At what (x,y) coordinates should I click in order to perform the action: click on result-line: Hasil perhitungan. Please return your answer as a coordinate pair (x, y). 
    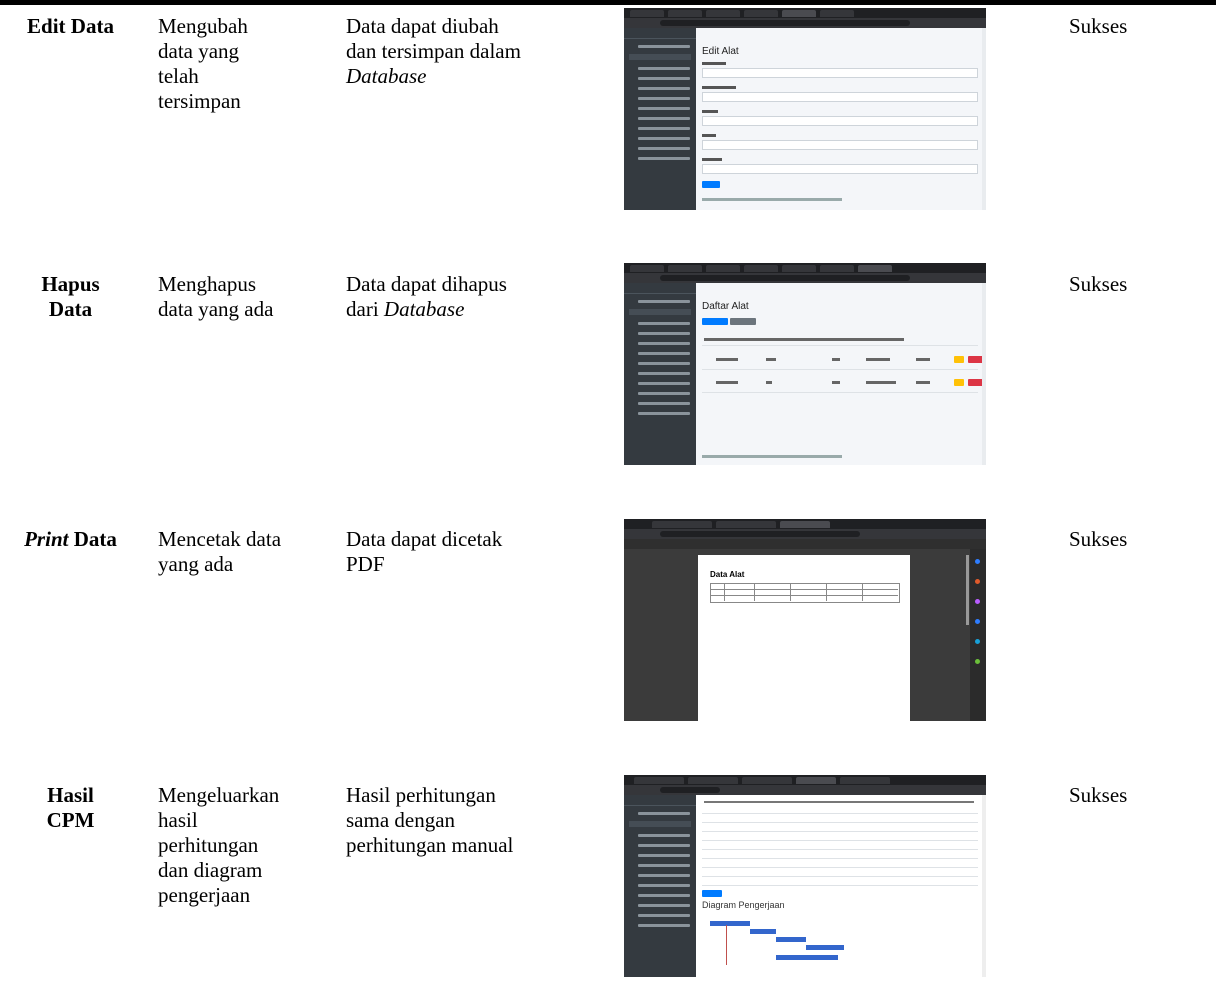
    Looking at the image, I should click on (421, 795).